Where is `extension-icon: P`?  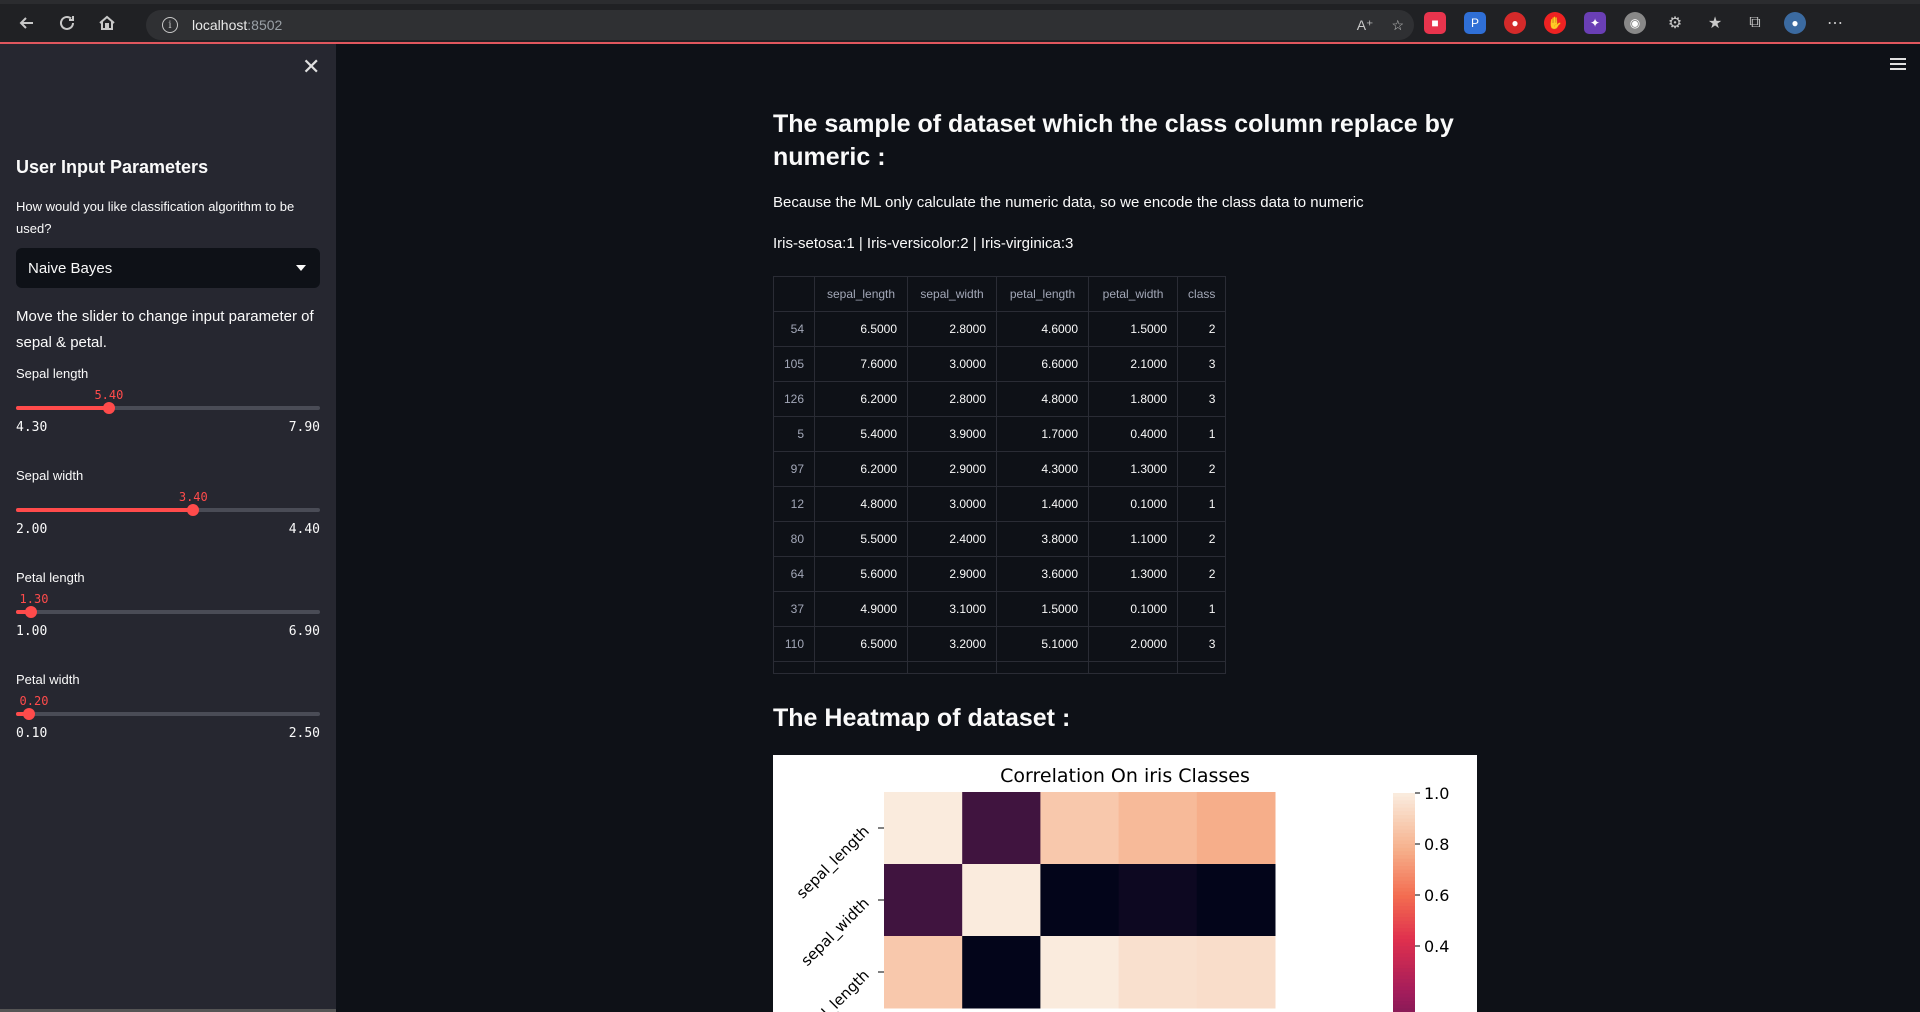 extension-icon: P is located at coordinates (1475, 23).